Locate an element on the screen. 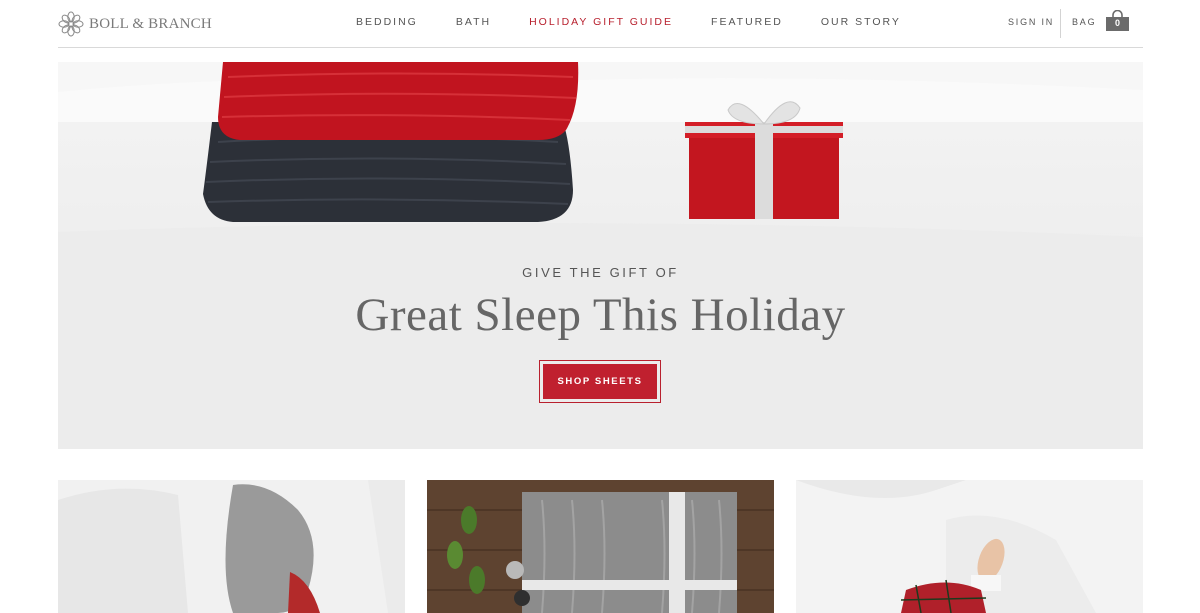  tile-kids-sleepwear is located at coordinates (969, 546).